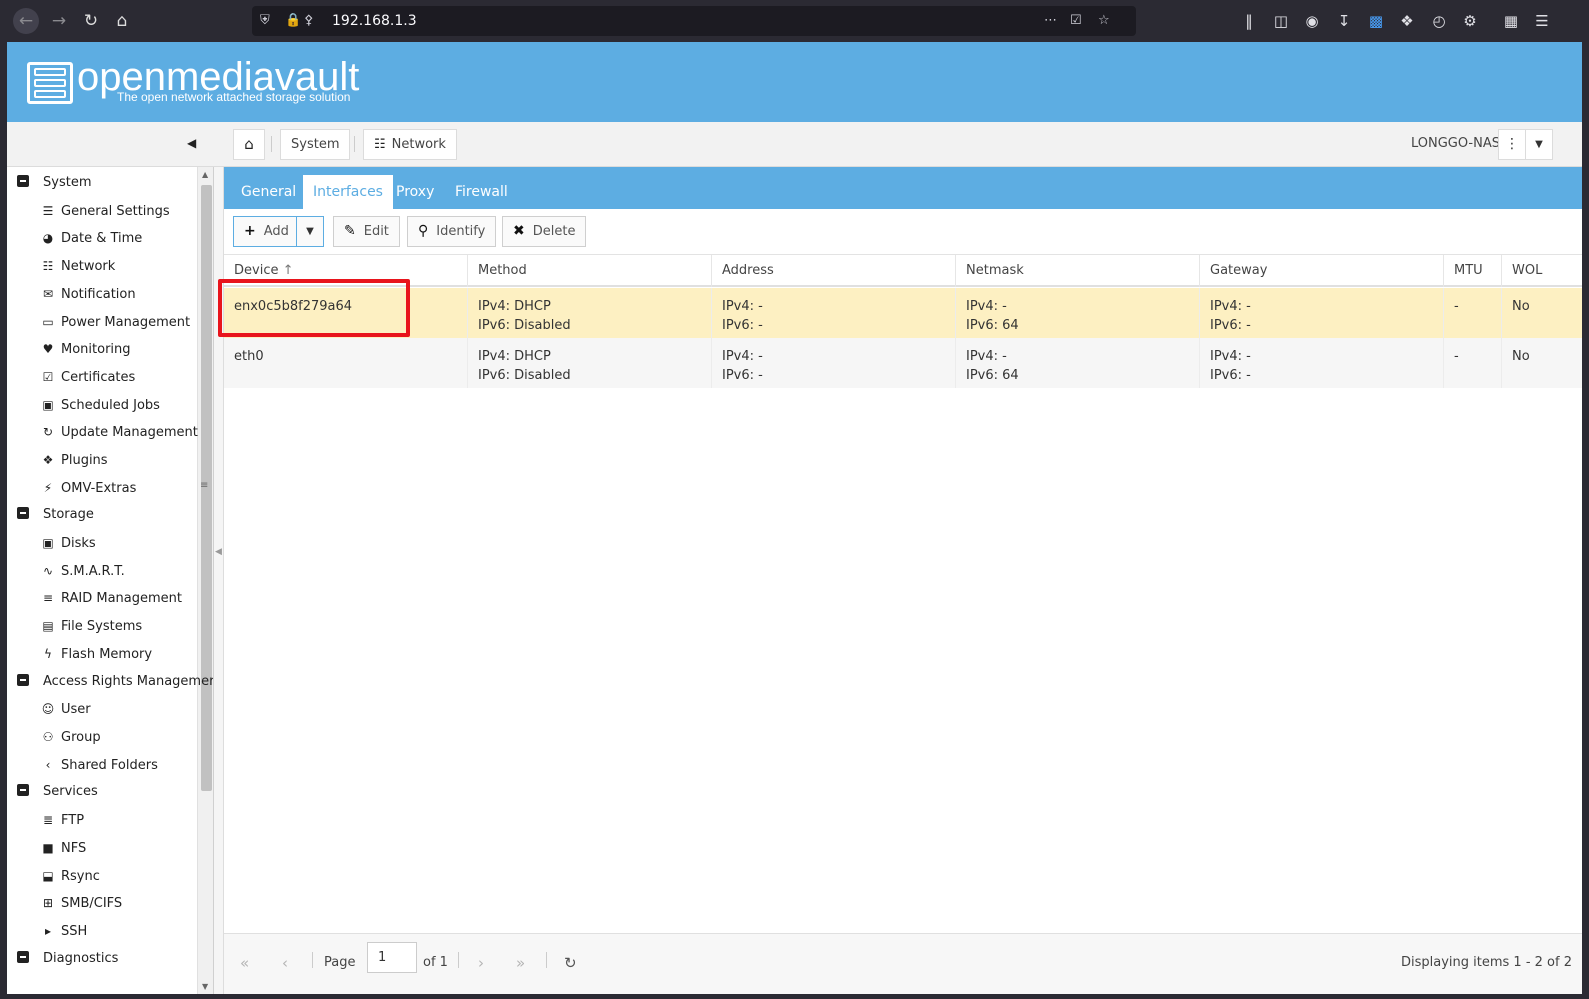  I want to click on edit-button: ✎ Edit, so click(366, 231).